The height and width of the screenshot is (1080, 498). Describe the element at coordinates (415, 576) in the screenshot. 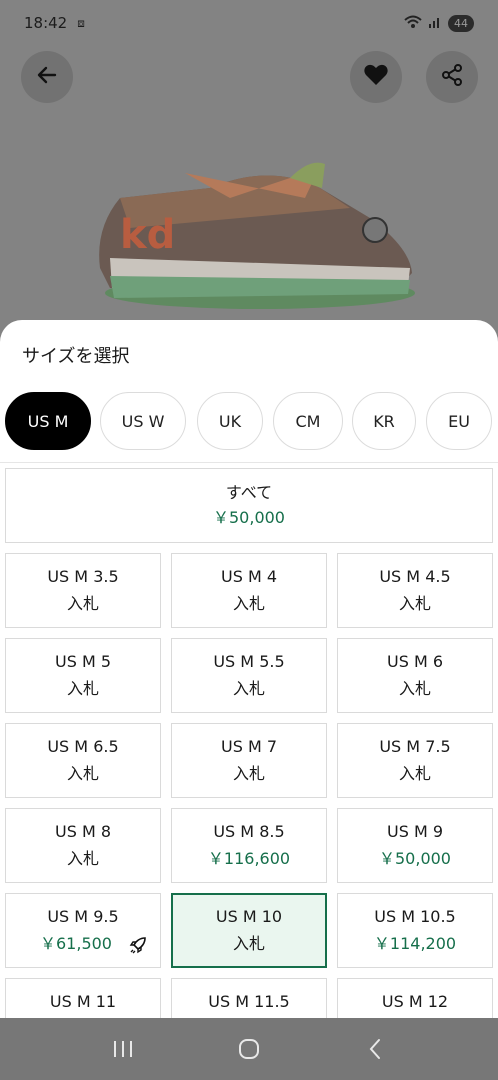

I see `size-label: US M 4.5` at that location.